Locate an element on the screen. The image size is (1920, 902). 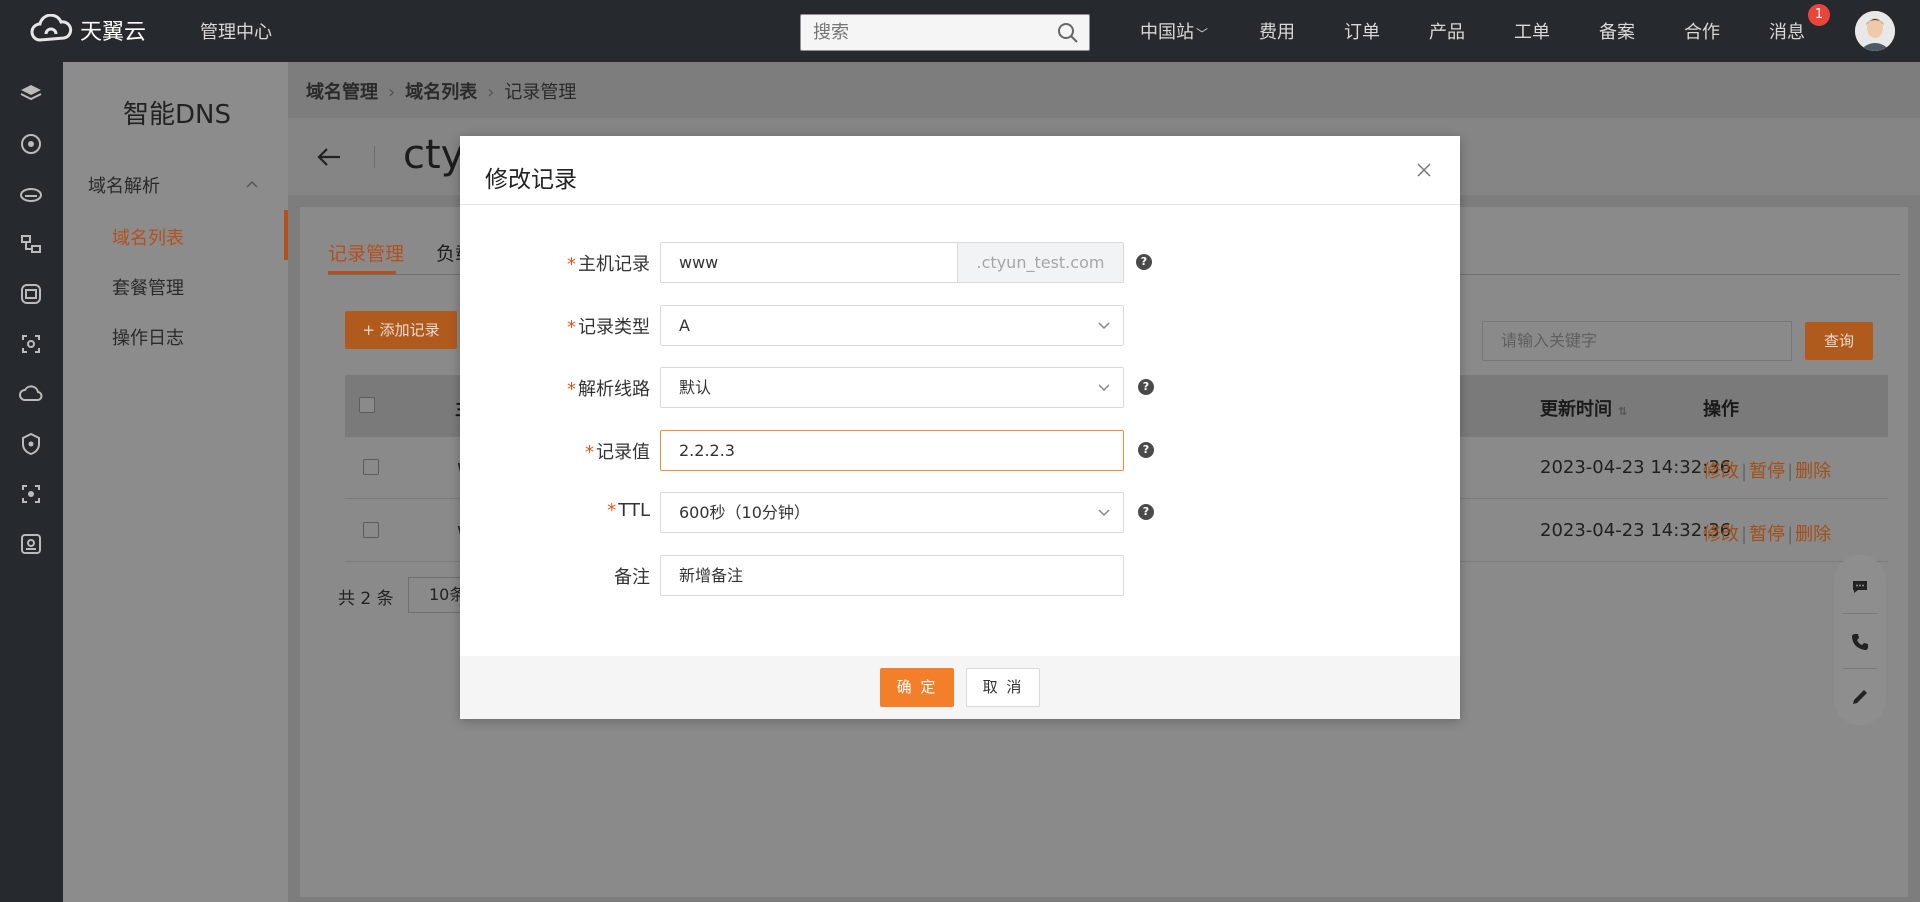
breadcrumb-domain-management: 域名管理 is located at coordinates (342, 92).